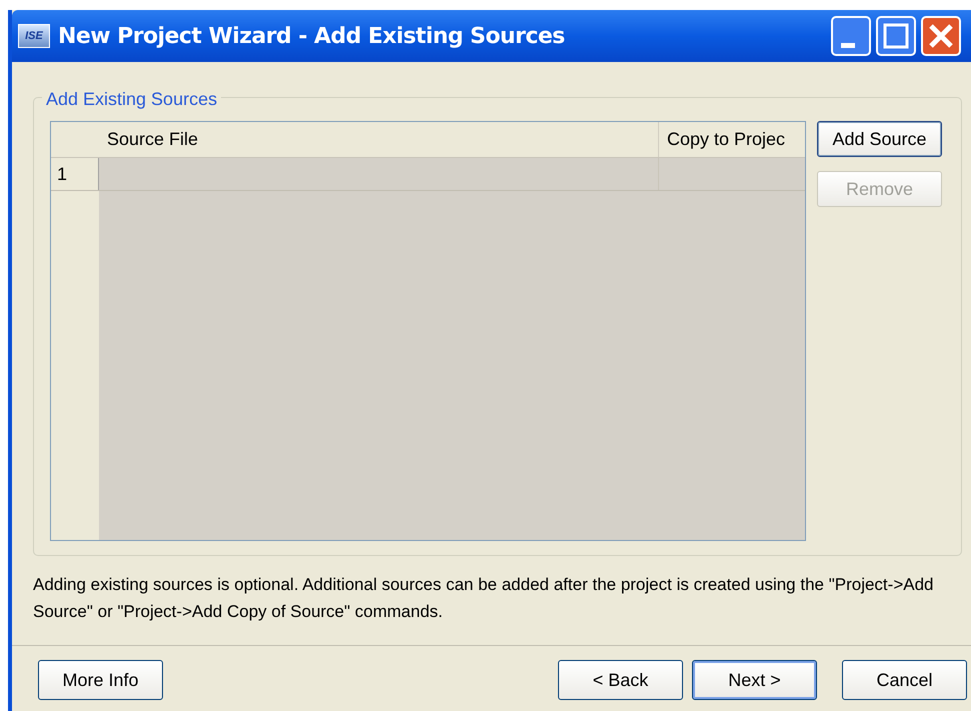  Describe the element at coordinates (726, 139) in the screenshot. I see `column-header: Copy to Projec` at that location.